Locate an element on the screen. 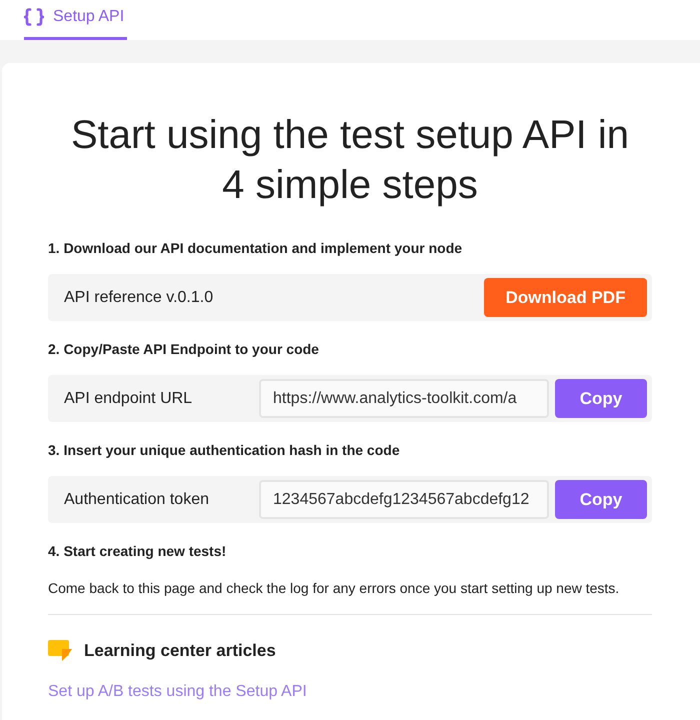 The image size is (700, 720). download-button: Download PDF is located at coordinates (565, 297).